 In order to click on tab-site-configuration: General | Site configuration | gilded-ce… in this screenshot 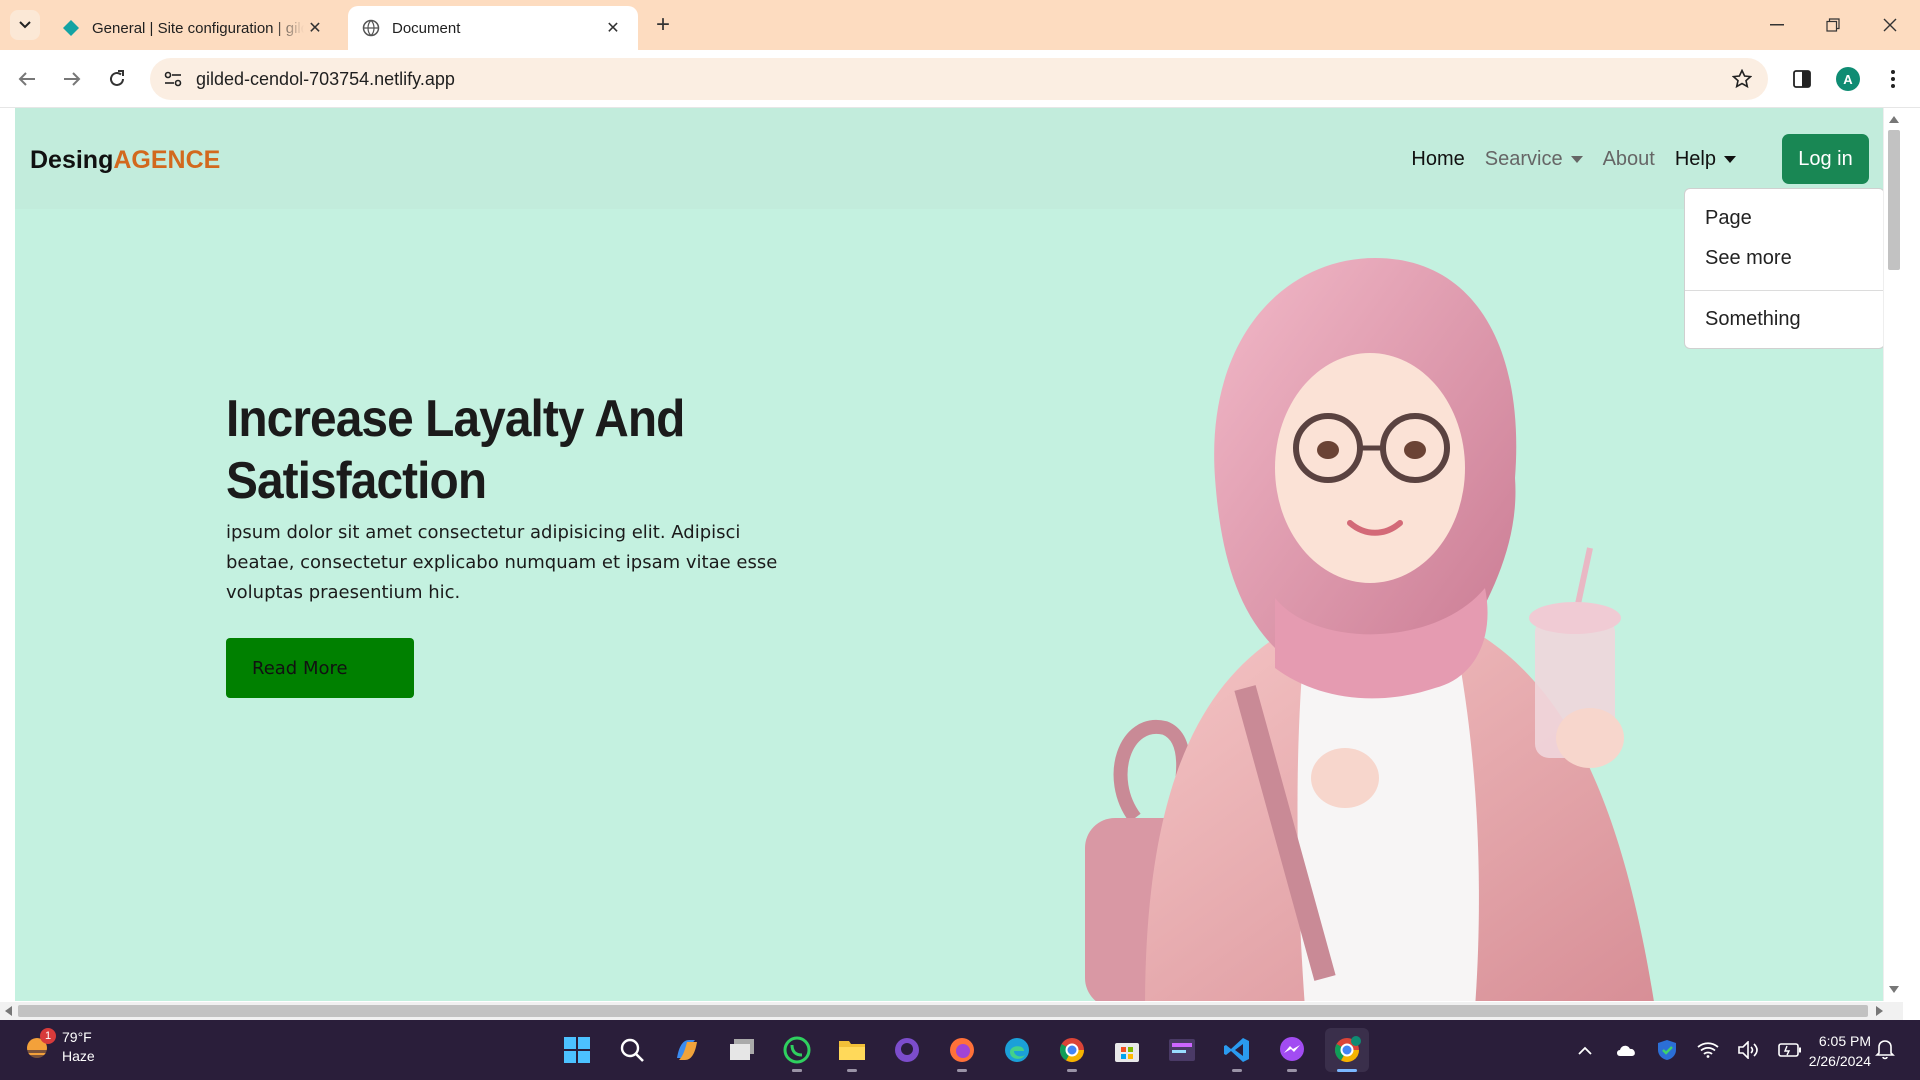, I will do `click(194, 28)`.